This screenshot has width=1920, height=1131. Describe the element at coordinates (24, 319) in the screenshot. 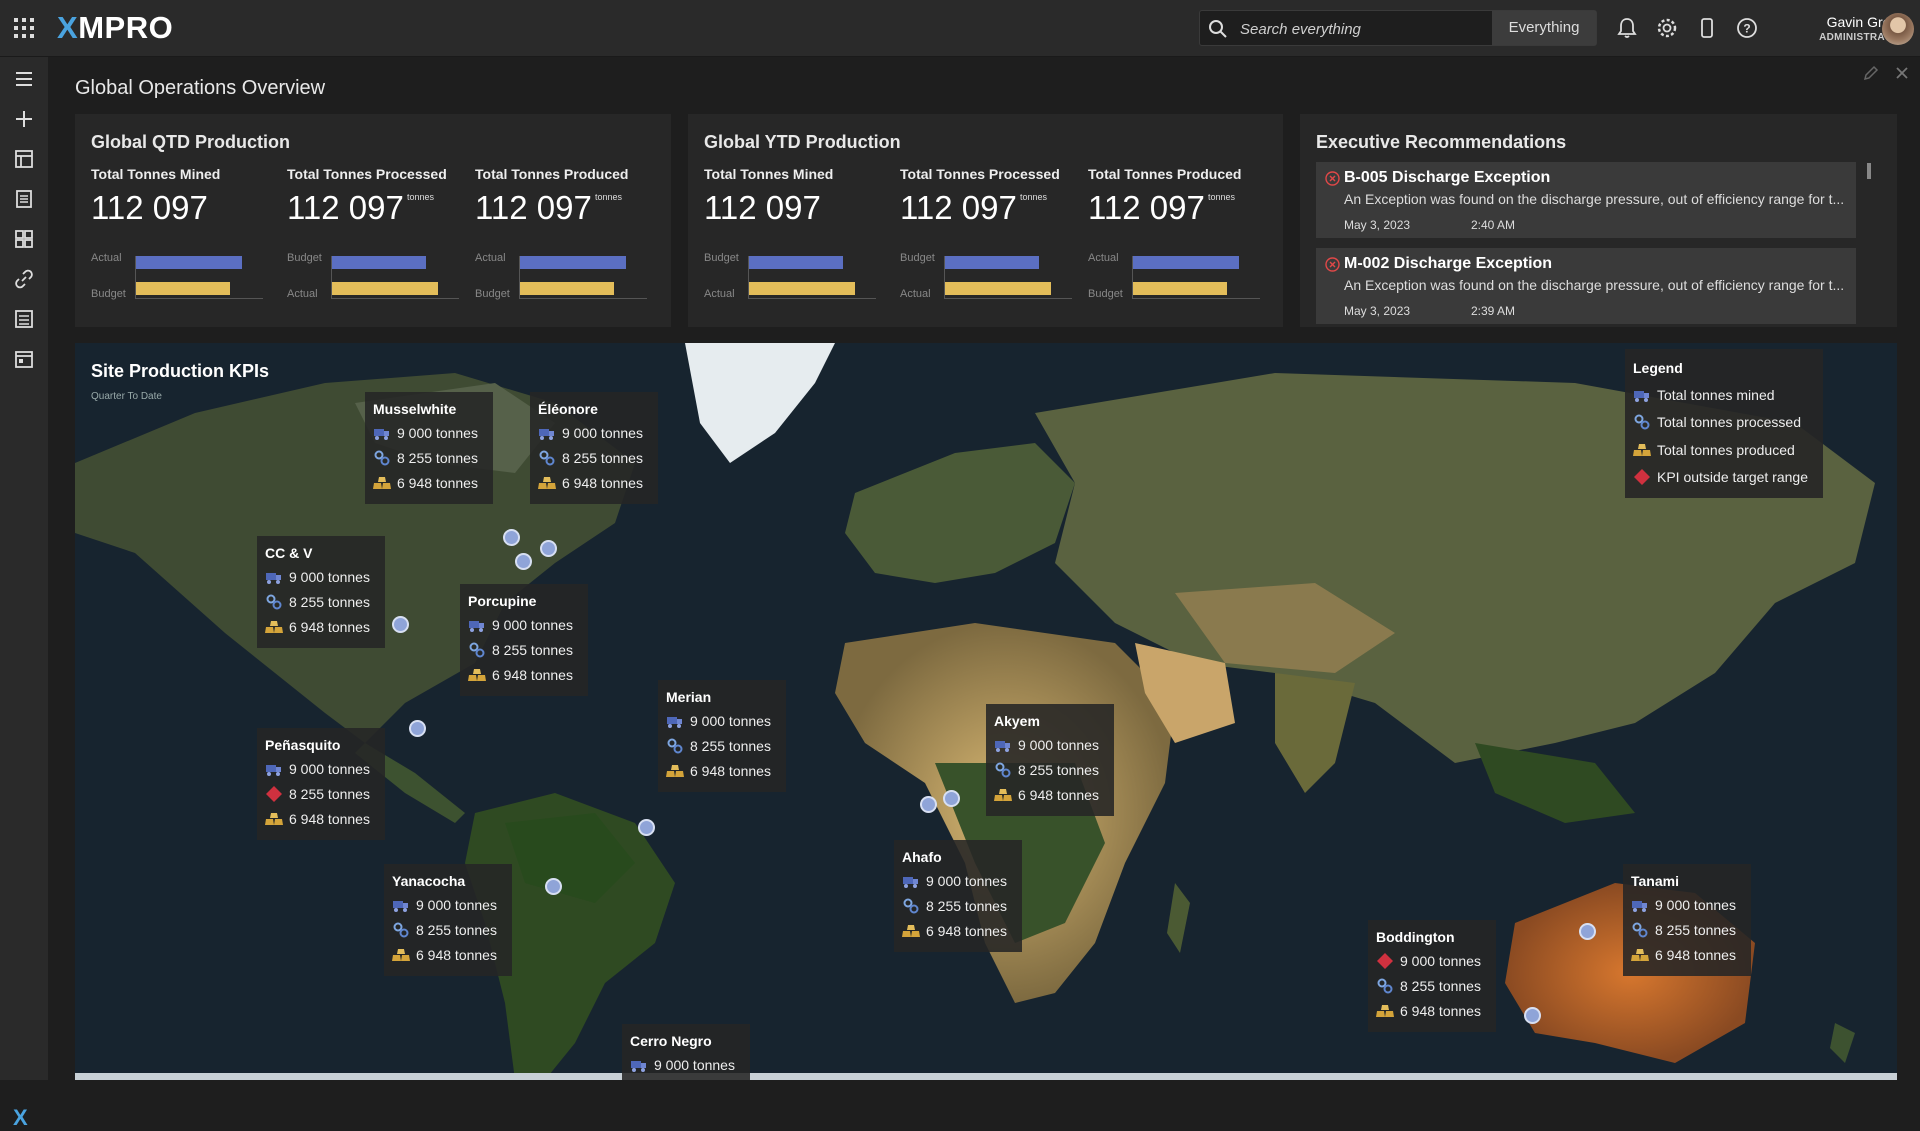

I see `calculator-icon` at that location.